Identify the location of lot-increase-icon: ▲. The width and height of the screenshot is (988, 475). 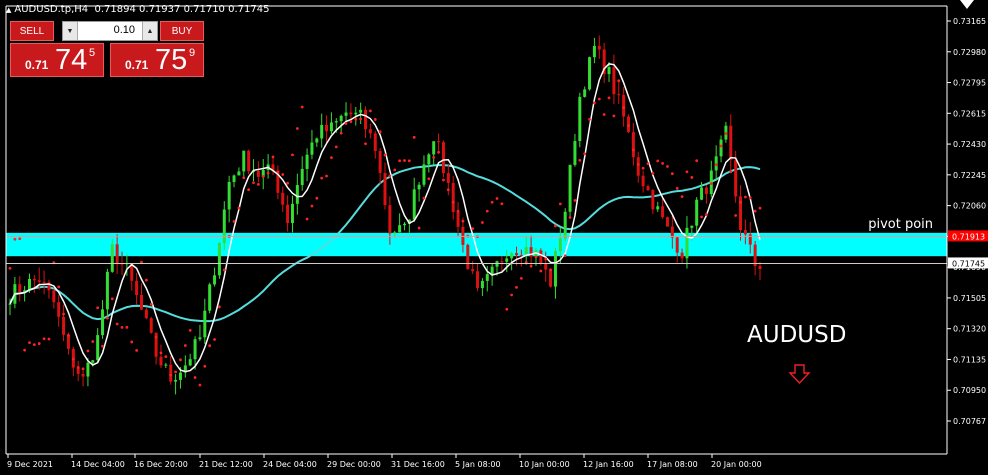
(149, 31).